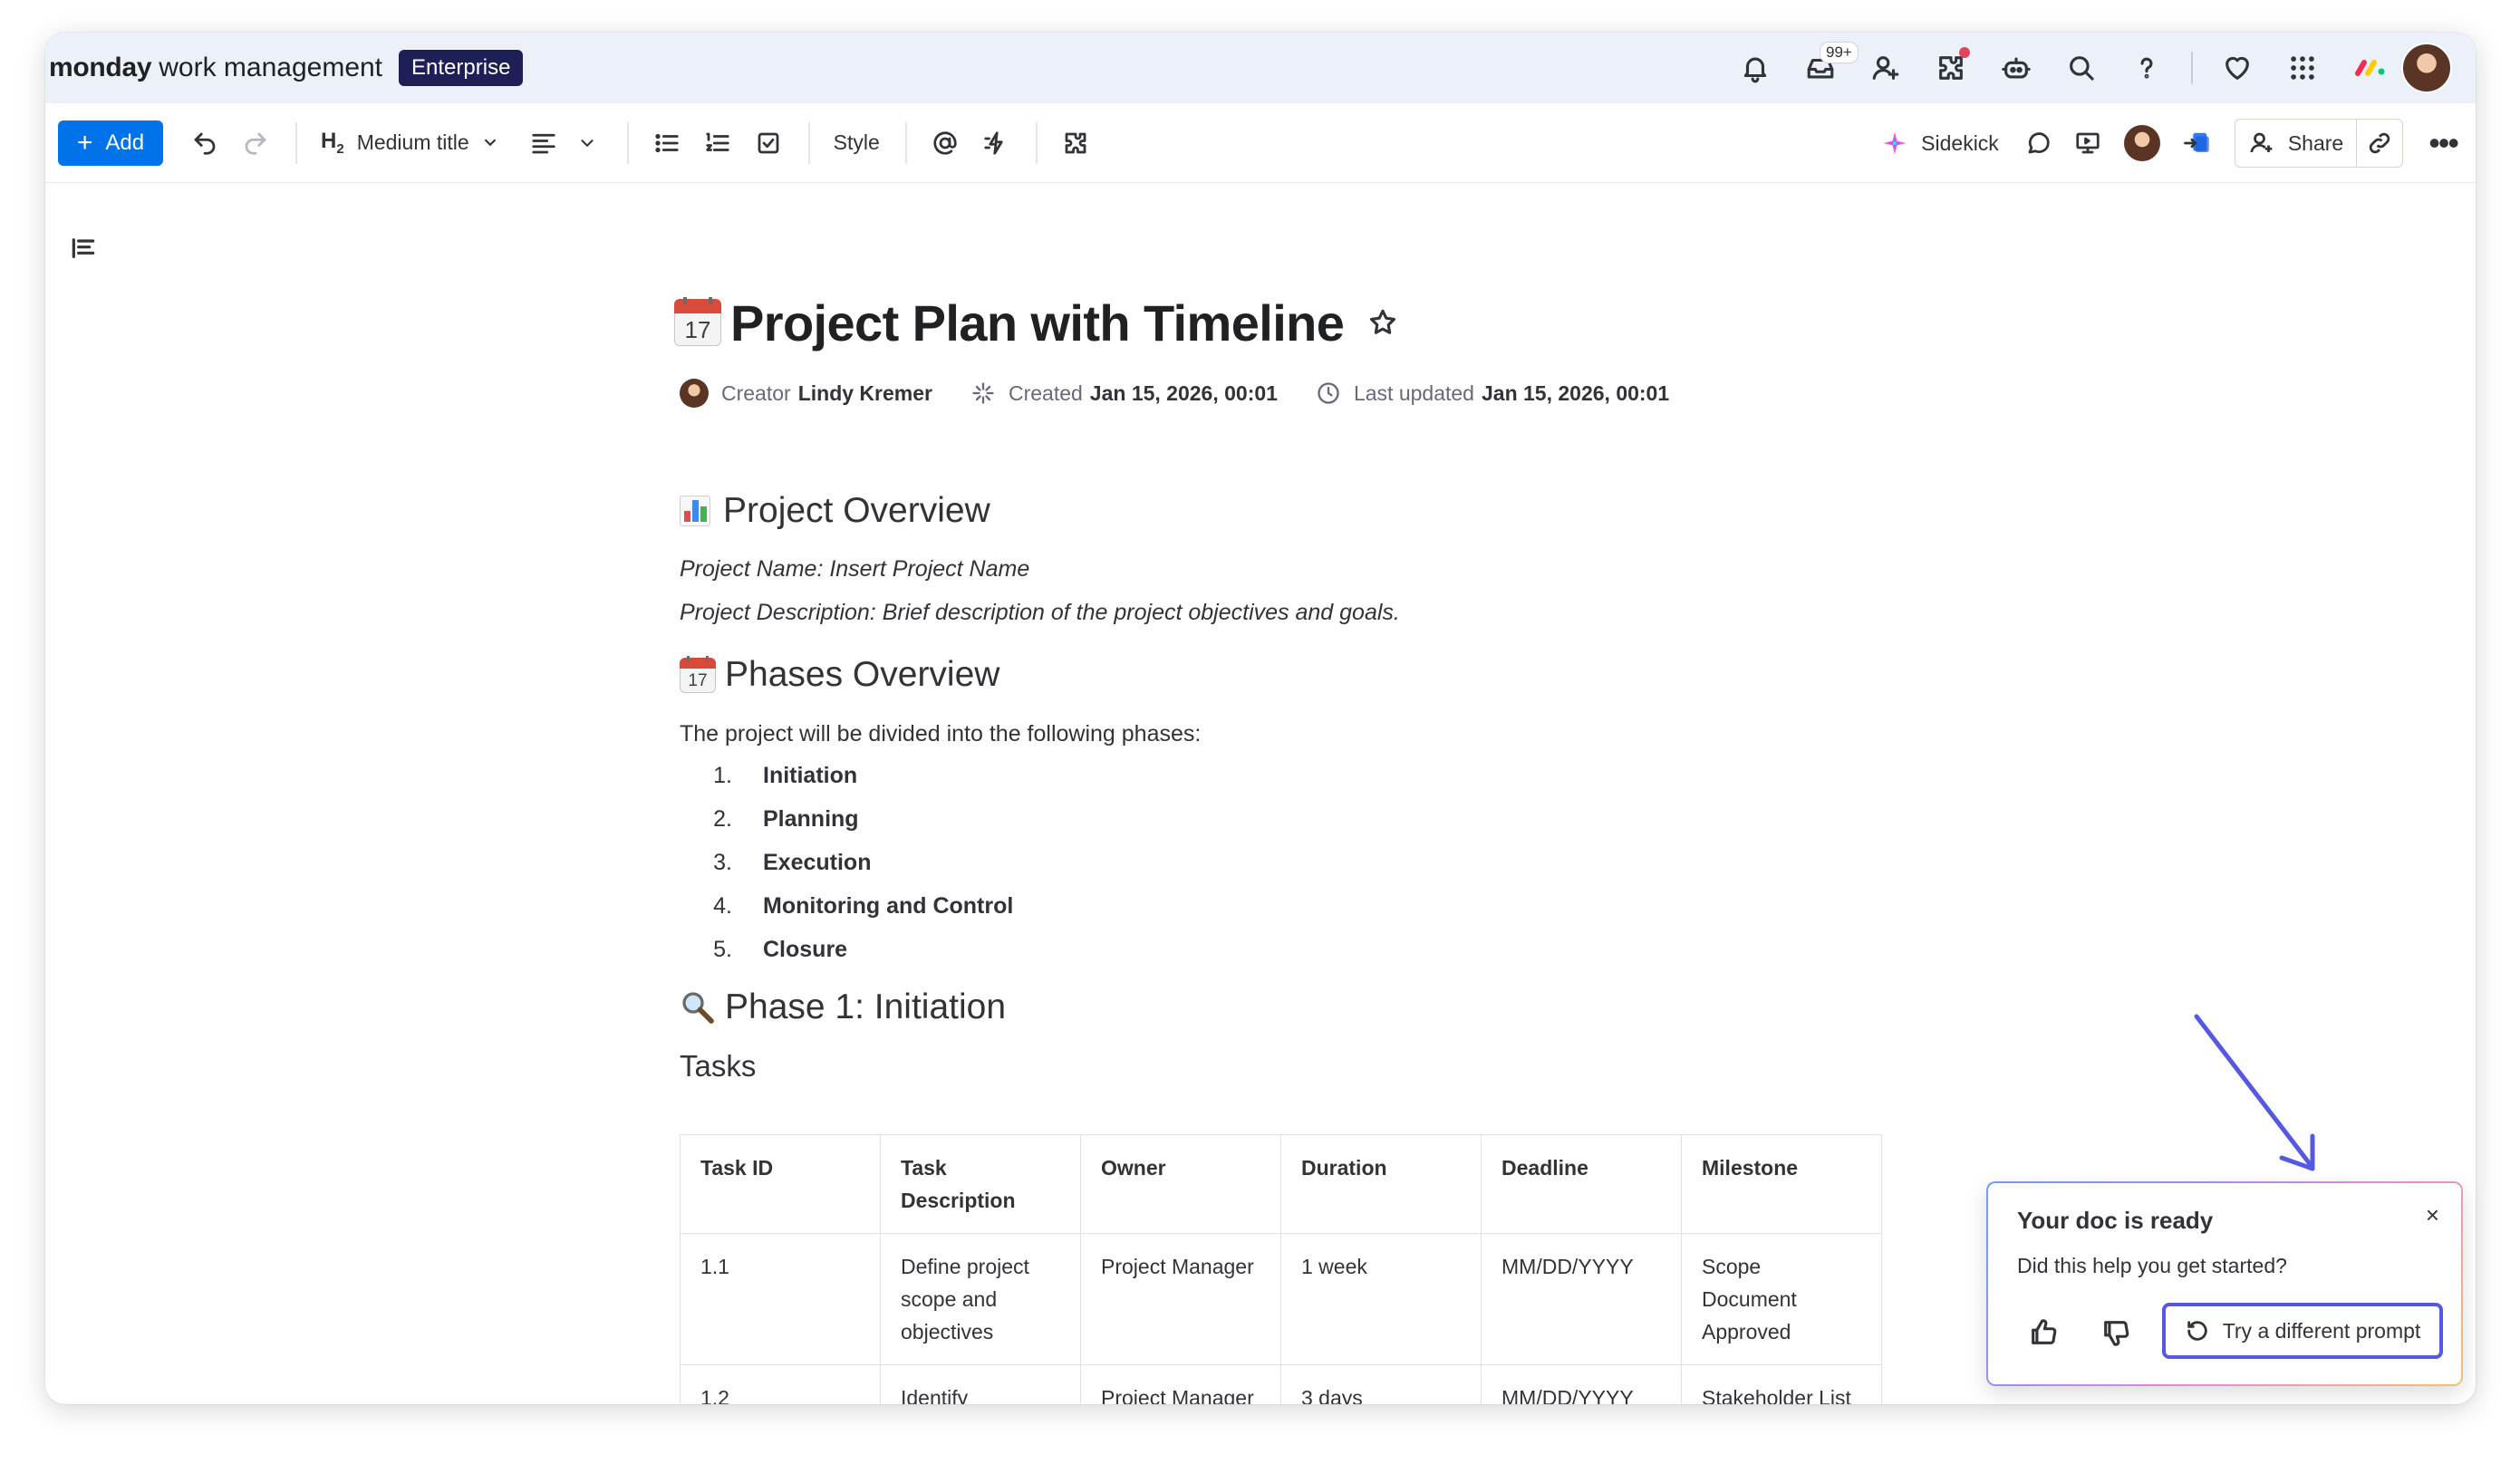 The width and height of the screenshot is (2520, 1464). I want to click on invite-members-icon, so click(1886, 68).